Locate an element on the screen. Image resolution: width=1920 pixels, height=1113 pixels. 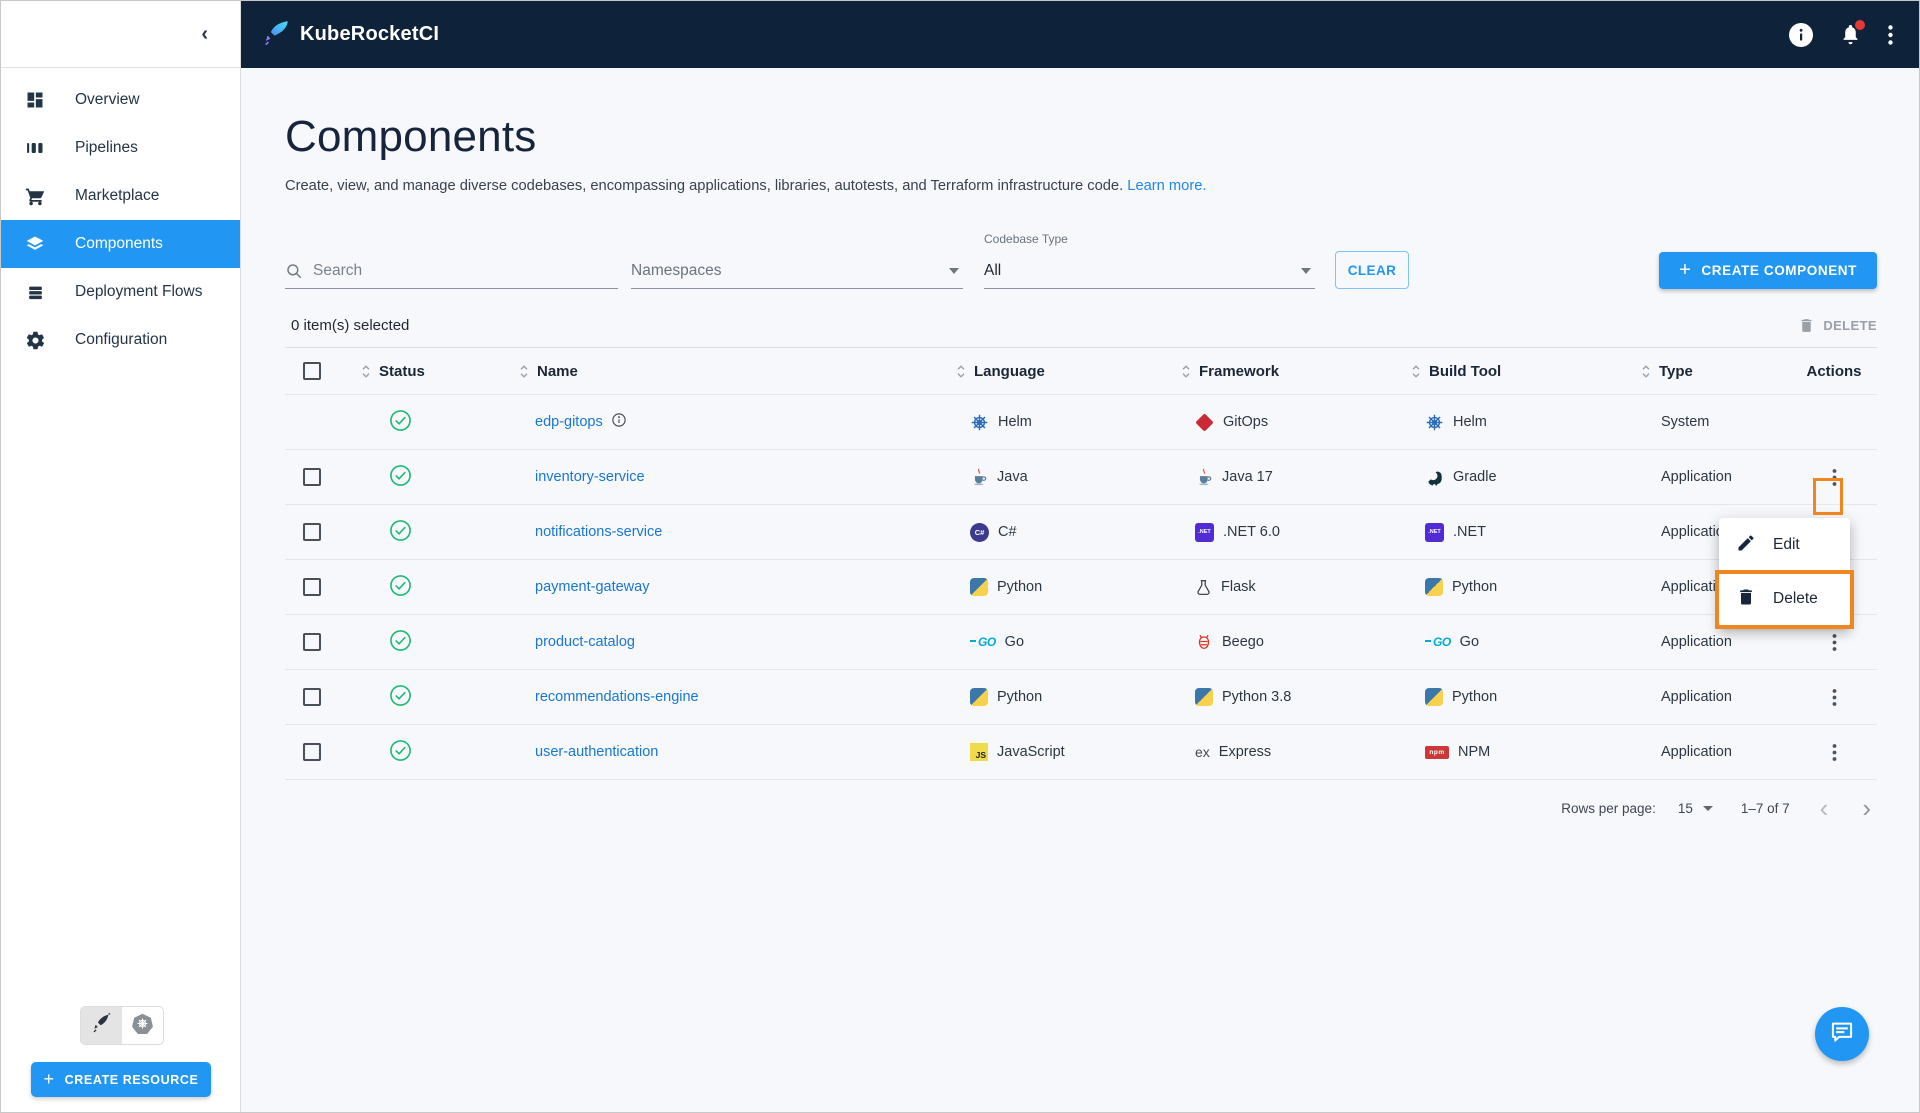
create-component-button: + CREATE COMPONENT is located at coordinates (1768, 270).